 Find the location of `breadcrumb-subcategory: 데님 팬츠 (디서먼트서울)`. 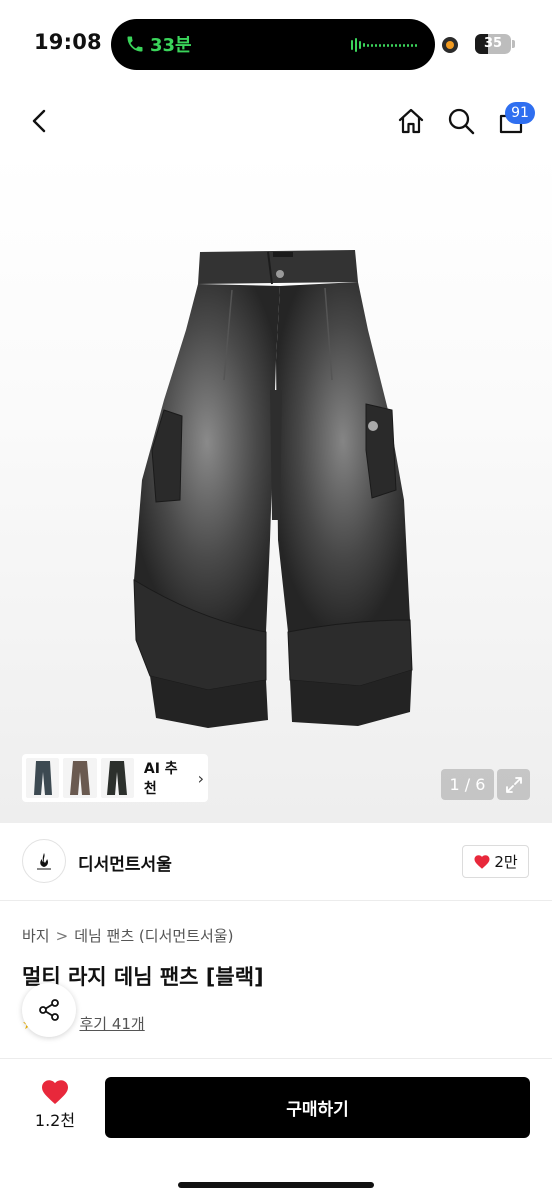

breadcrumb-subcategory: 데님 팬츠 (디서먼트서울) is located at coordinates (153, 935).